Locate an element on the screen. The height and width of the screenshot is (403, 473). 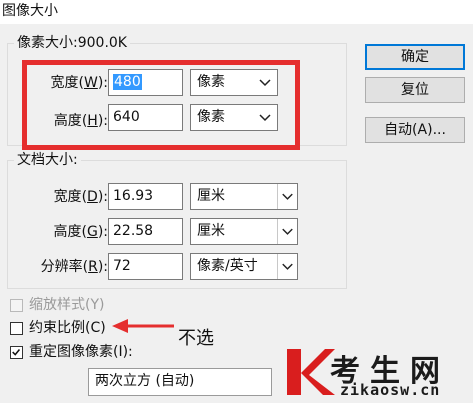
doc-width-unit-select: 厘米 is located at coordinates (244, 196).